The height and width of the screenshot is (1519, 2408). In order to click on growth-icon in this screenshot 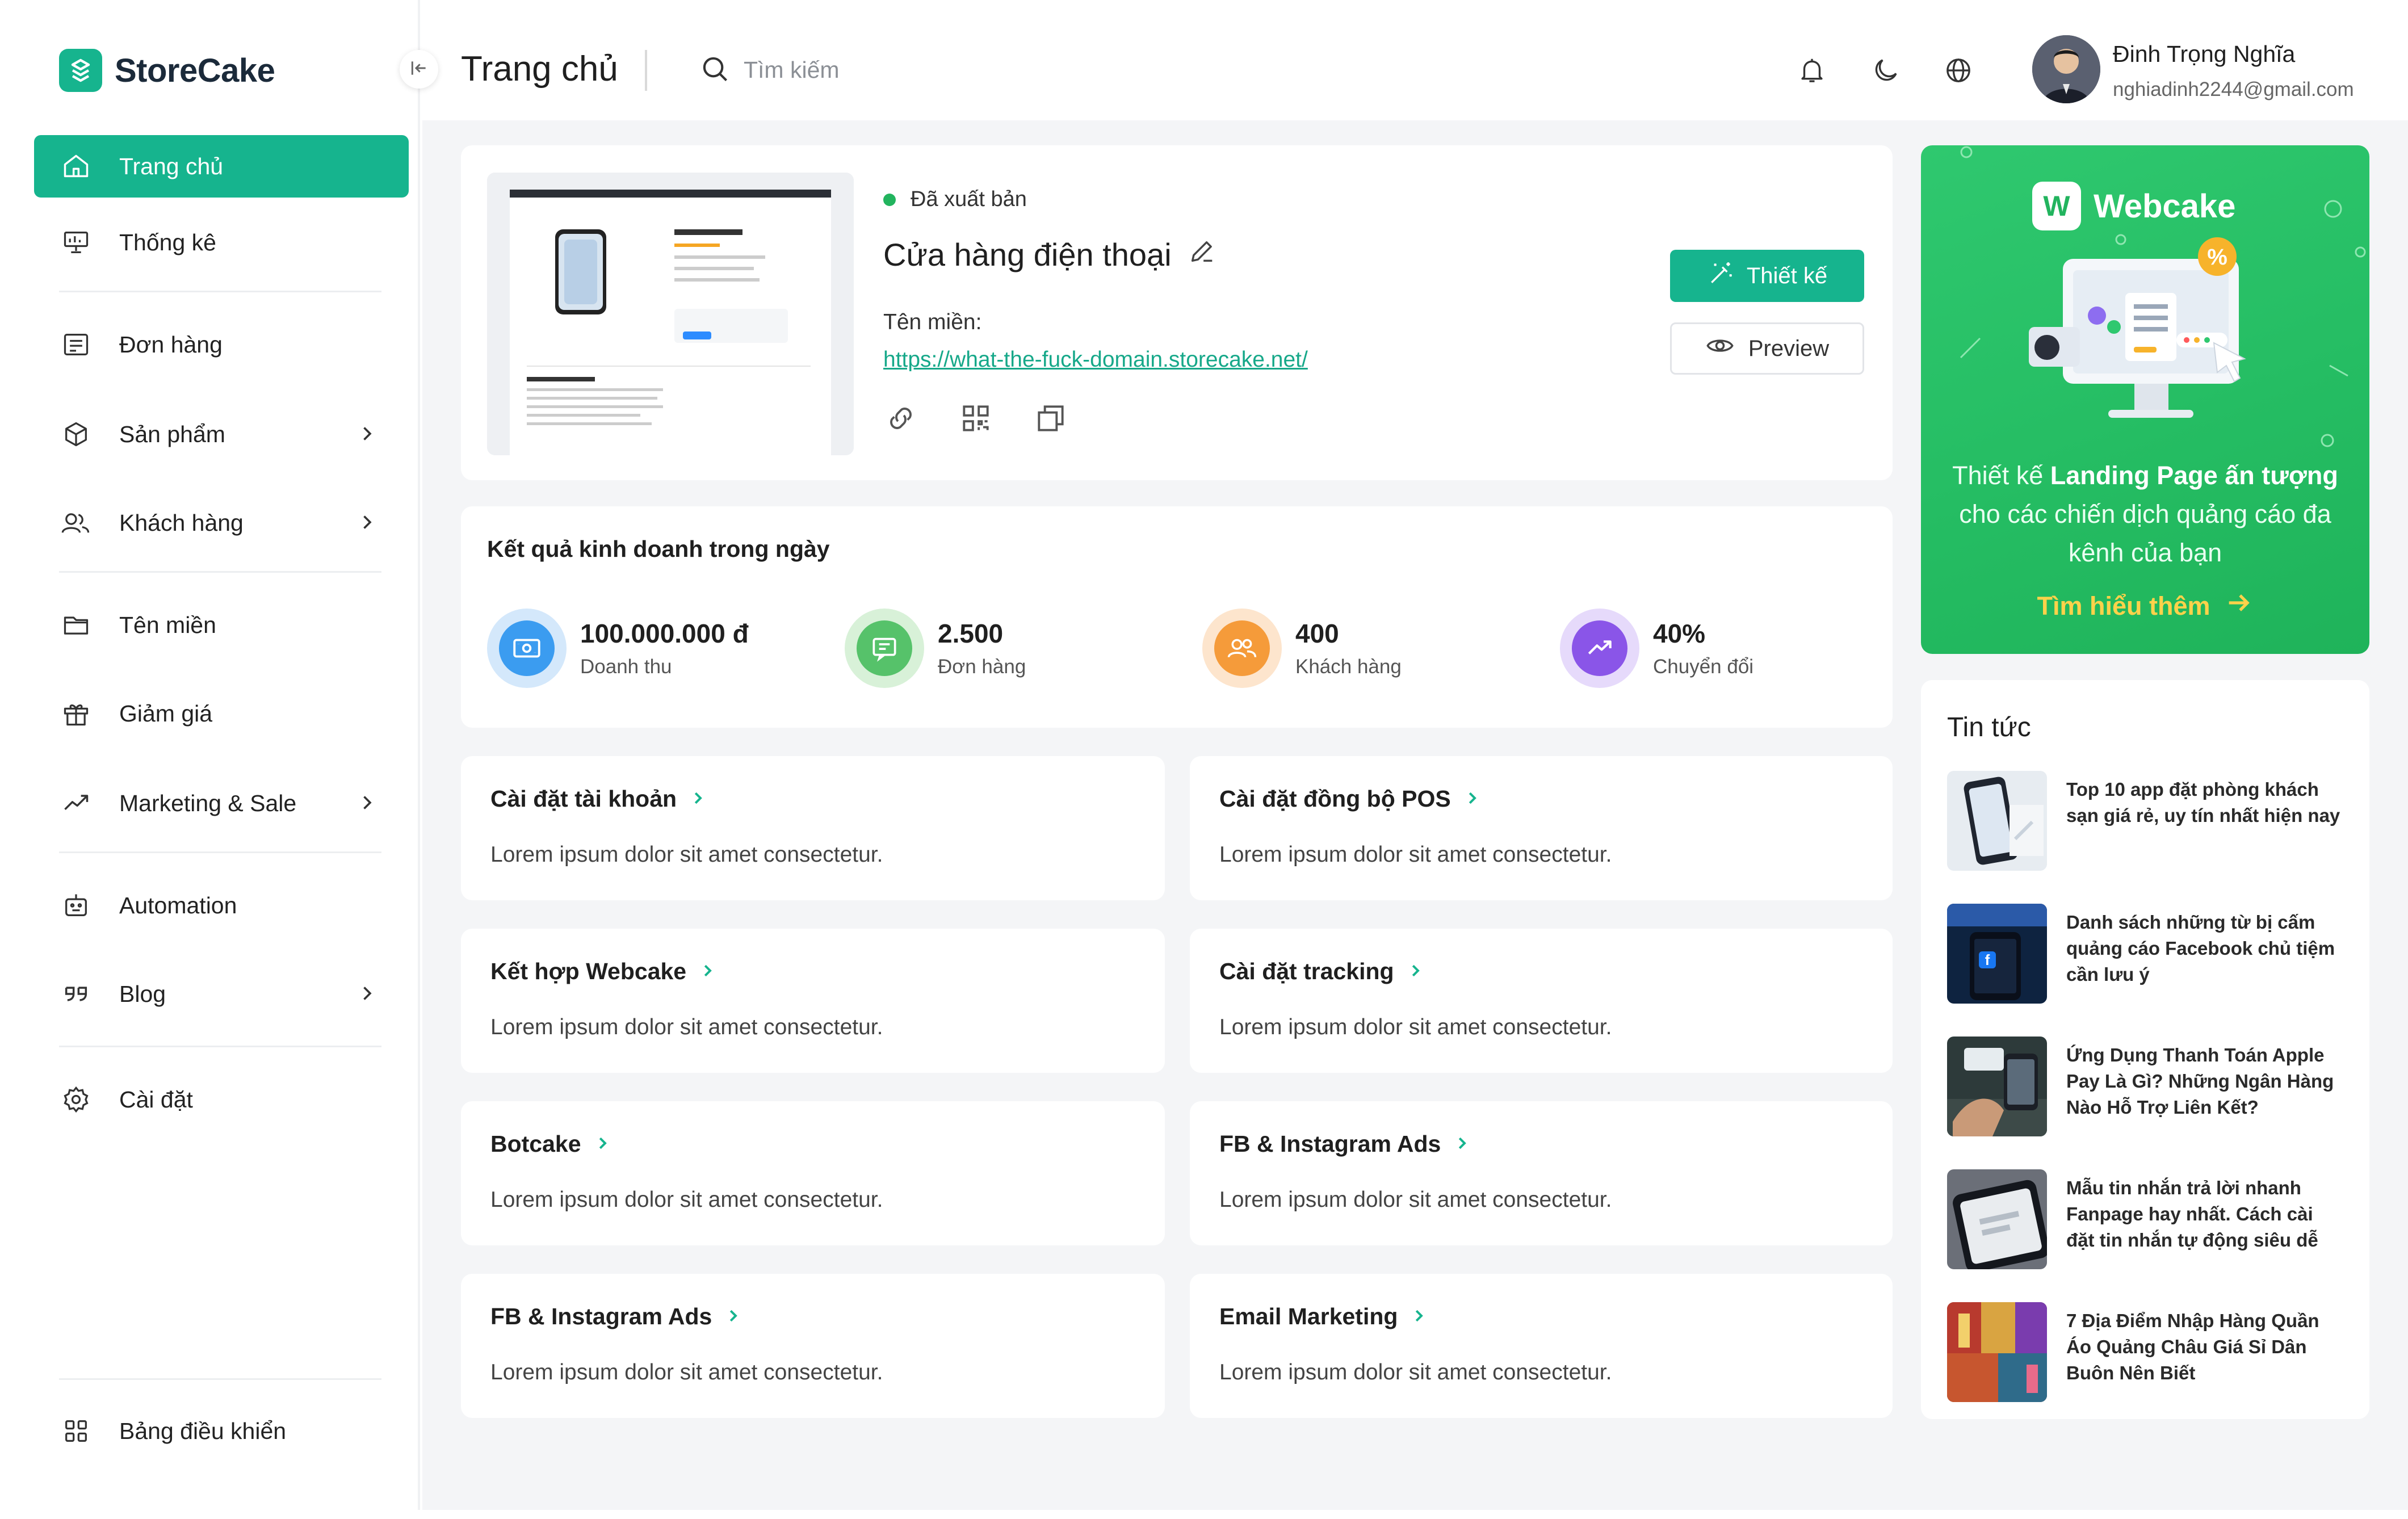, I will do `click(1599, 648)`.